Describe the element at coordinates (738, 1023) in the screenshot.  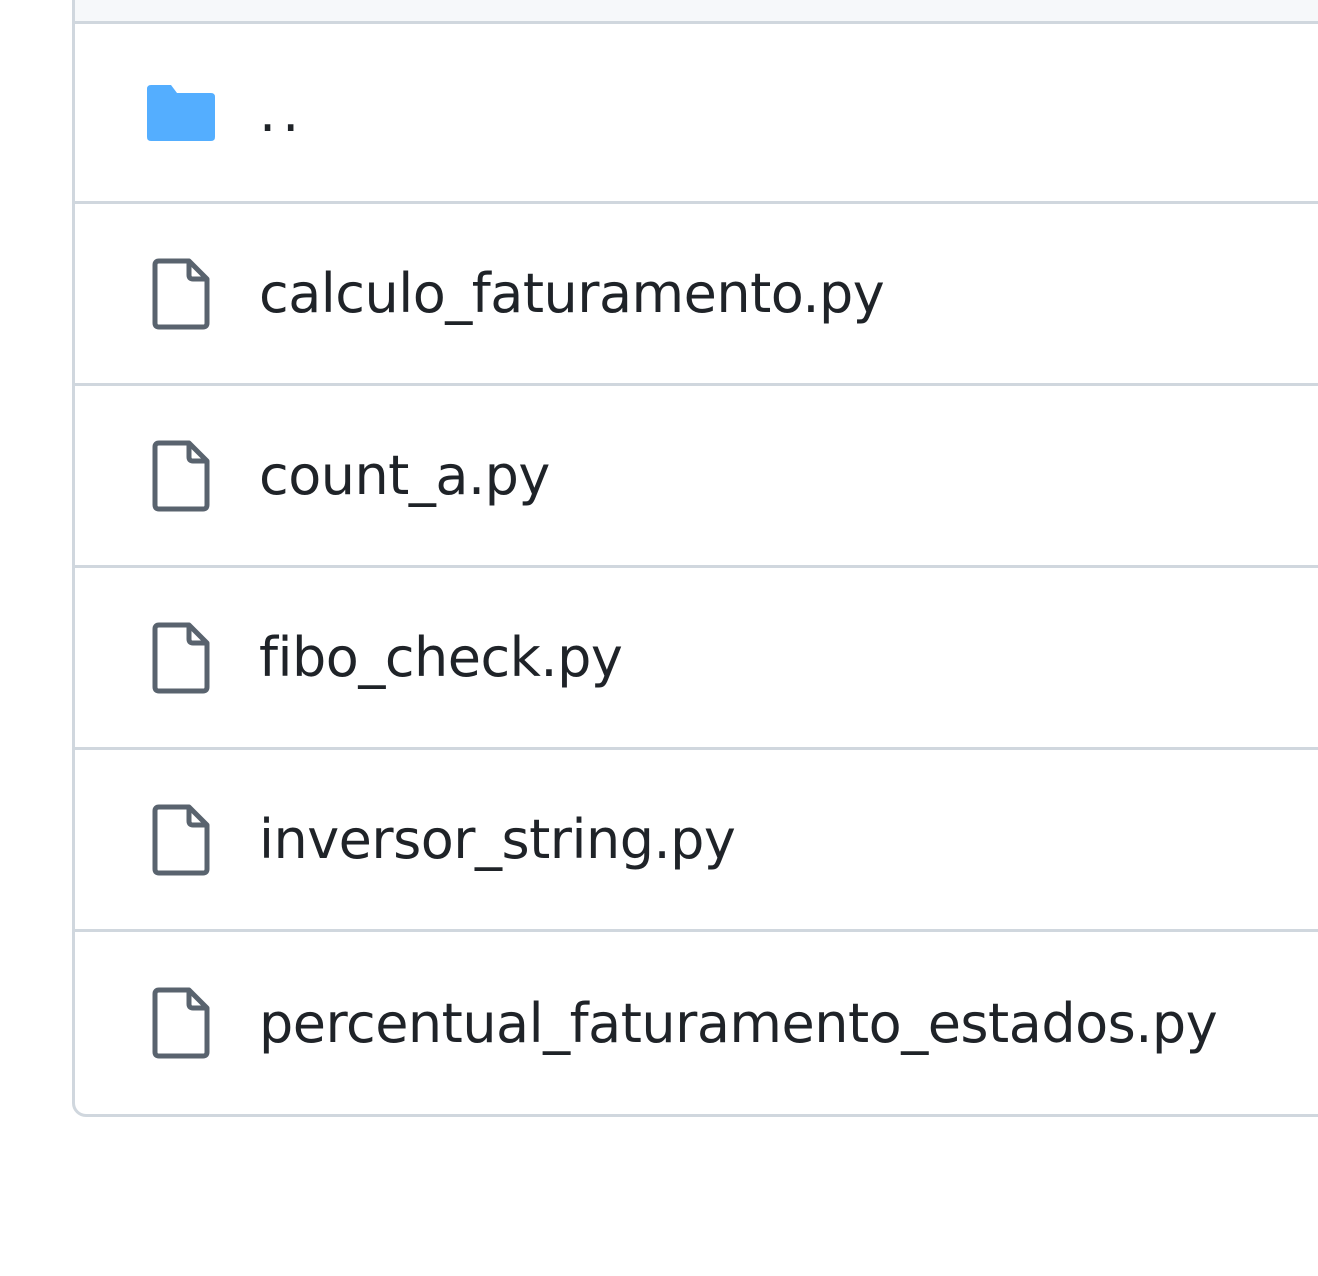
I see `file-name-link: percentual_faturamento_estados.py` at that location.